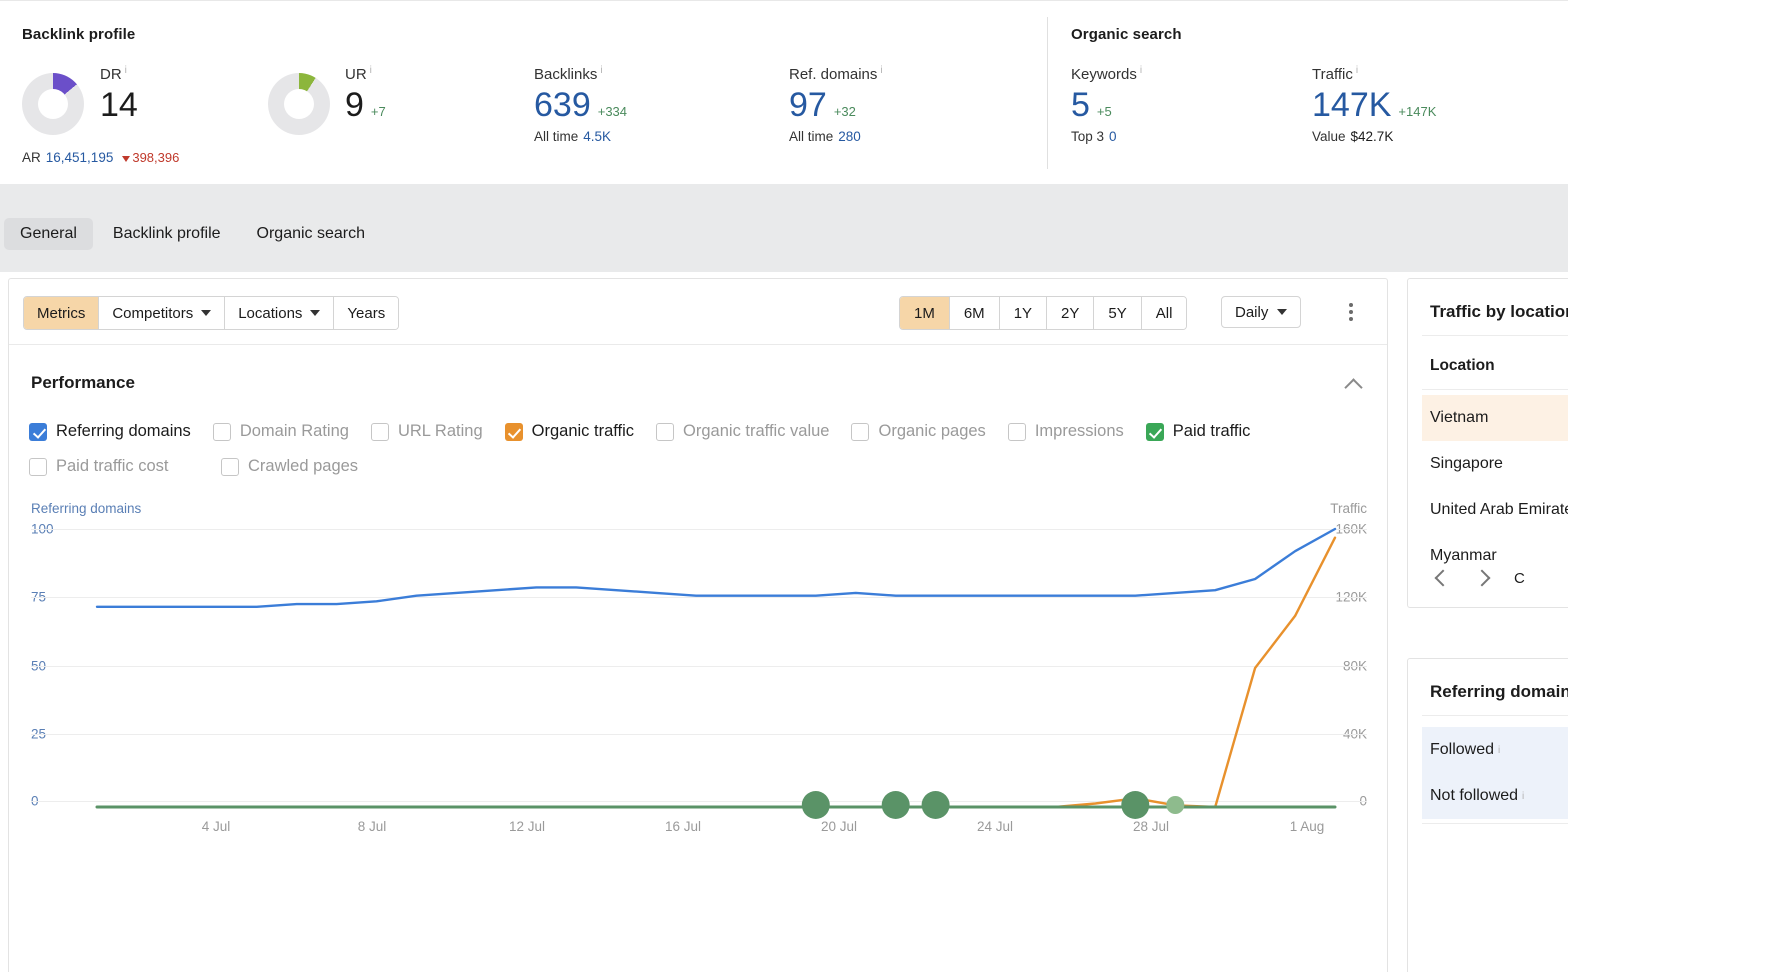  What do you see at coordinates (48, 234) in the screenshot?
I see `tab-general: General` at bounding box center [48, 234].